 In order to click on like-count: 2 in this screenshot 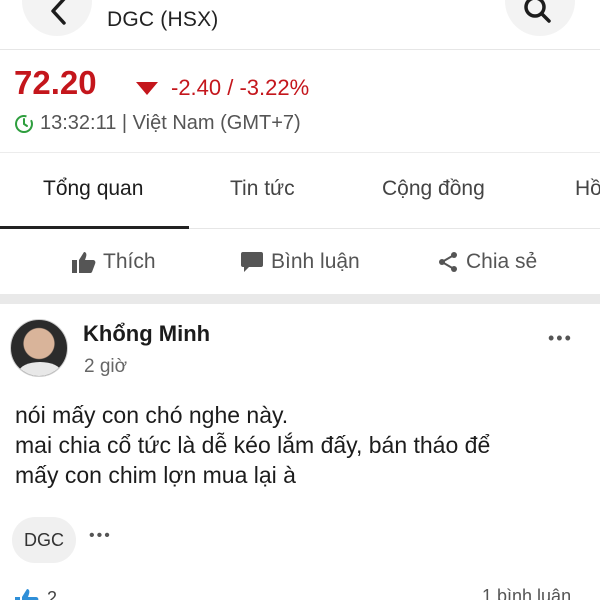, I will do `click(52, 594)`.